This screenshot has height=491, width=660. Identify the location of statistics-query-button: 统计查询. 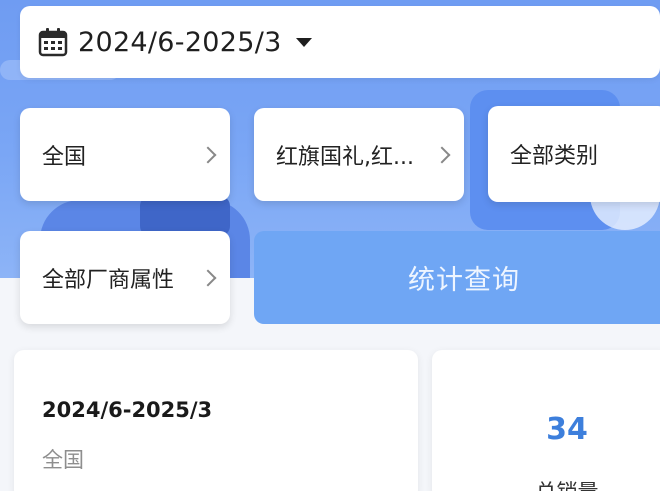
(457, 277).